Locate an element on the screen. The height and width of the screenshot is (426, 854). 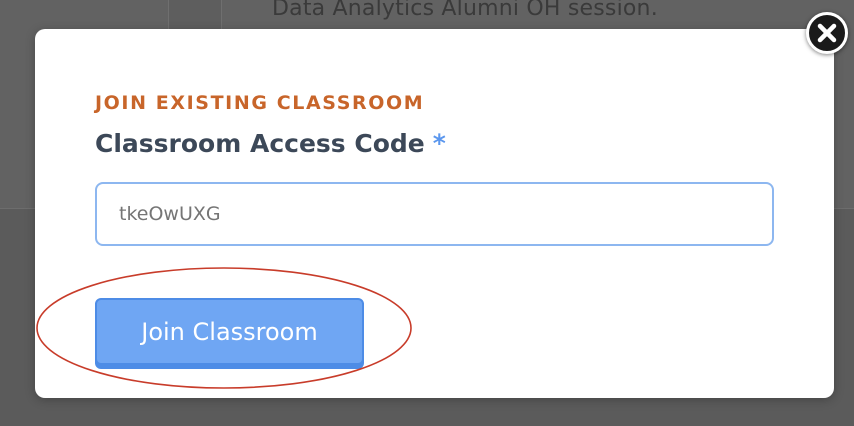
access-code-label-text: Classroom Access Code is located at coordinates (260, 143).